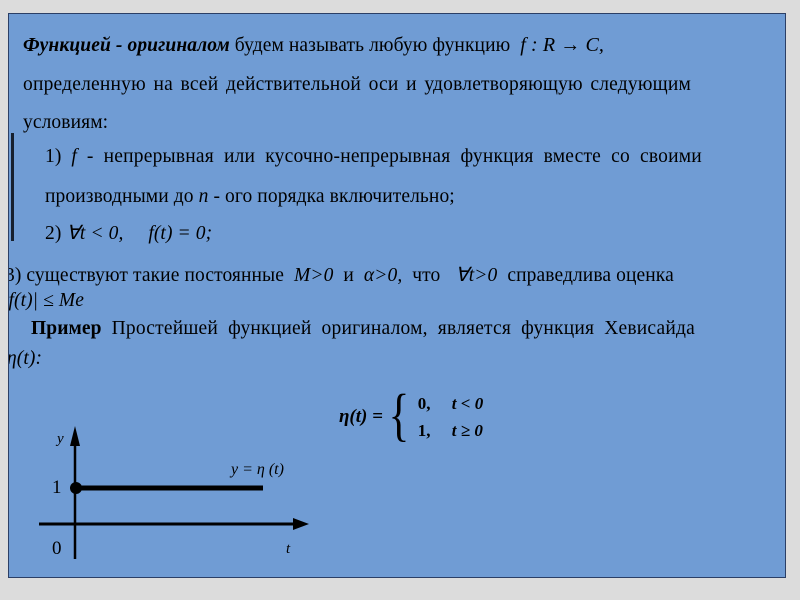  Describe the element at coordinates (57, 548) in the screenshot. I see `origin-label-0: 0` at that location.